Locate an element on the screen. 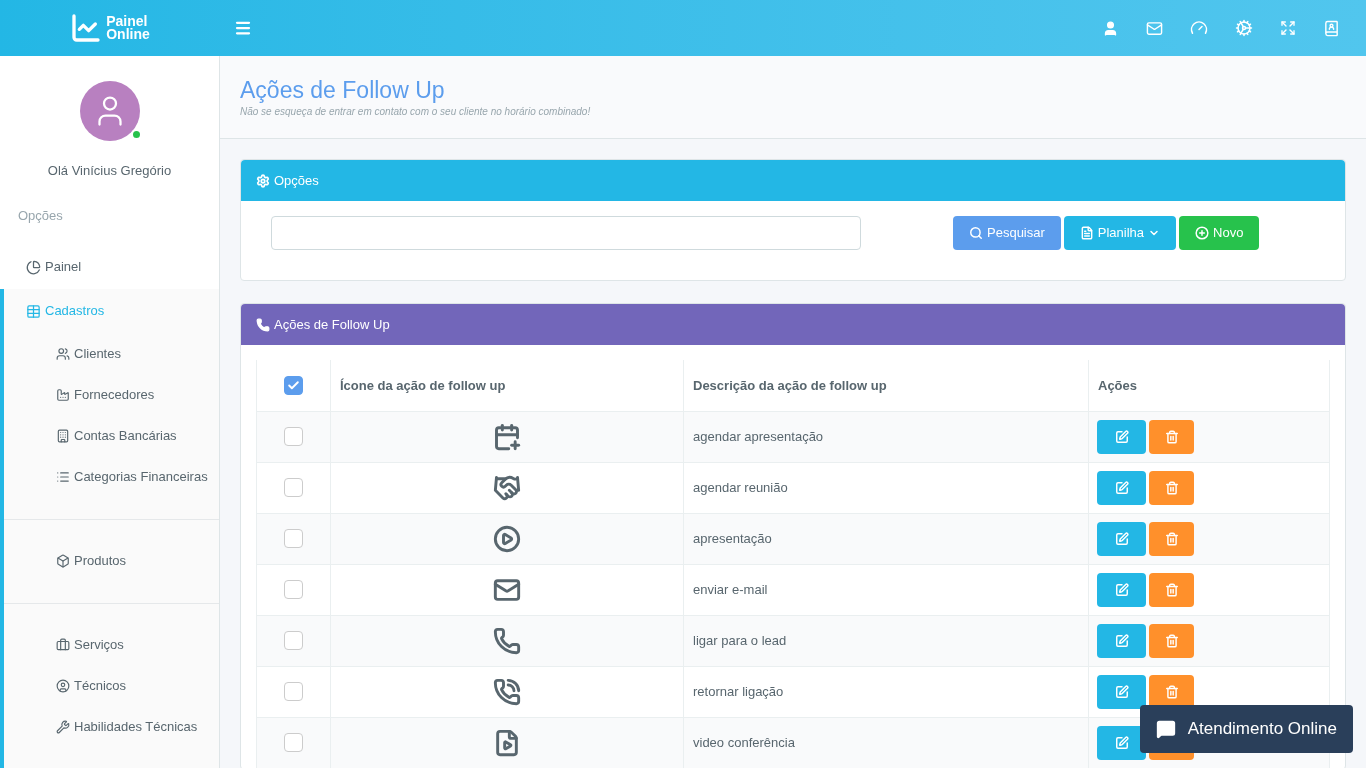  gauge-icon is located at coordinates (1199, 28).